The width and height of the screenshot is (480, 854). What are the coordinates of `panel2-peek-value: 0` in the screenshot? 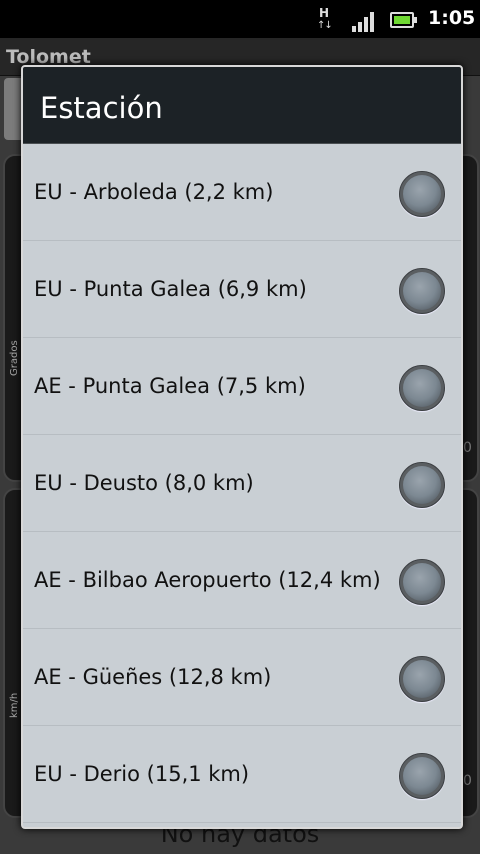 It's located at (467, 781).